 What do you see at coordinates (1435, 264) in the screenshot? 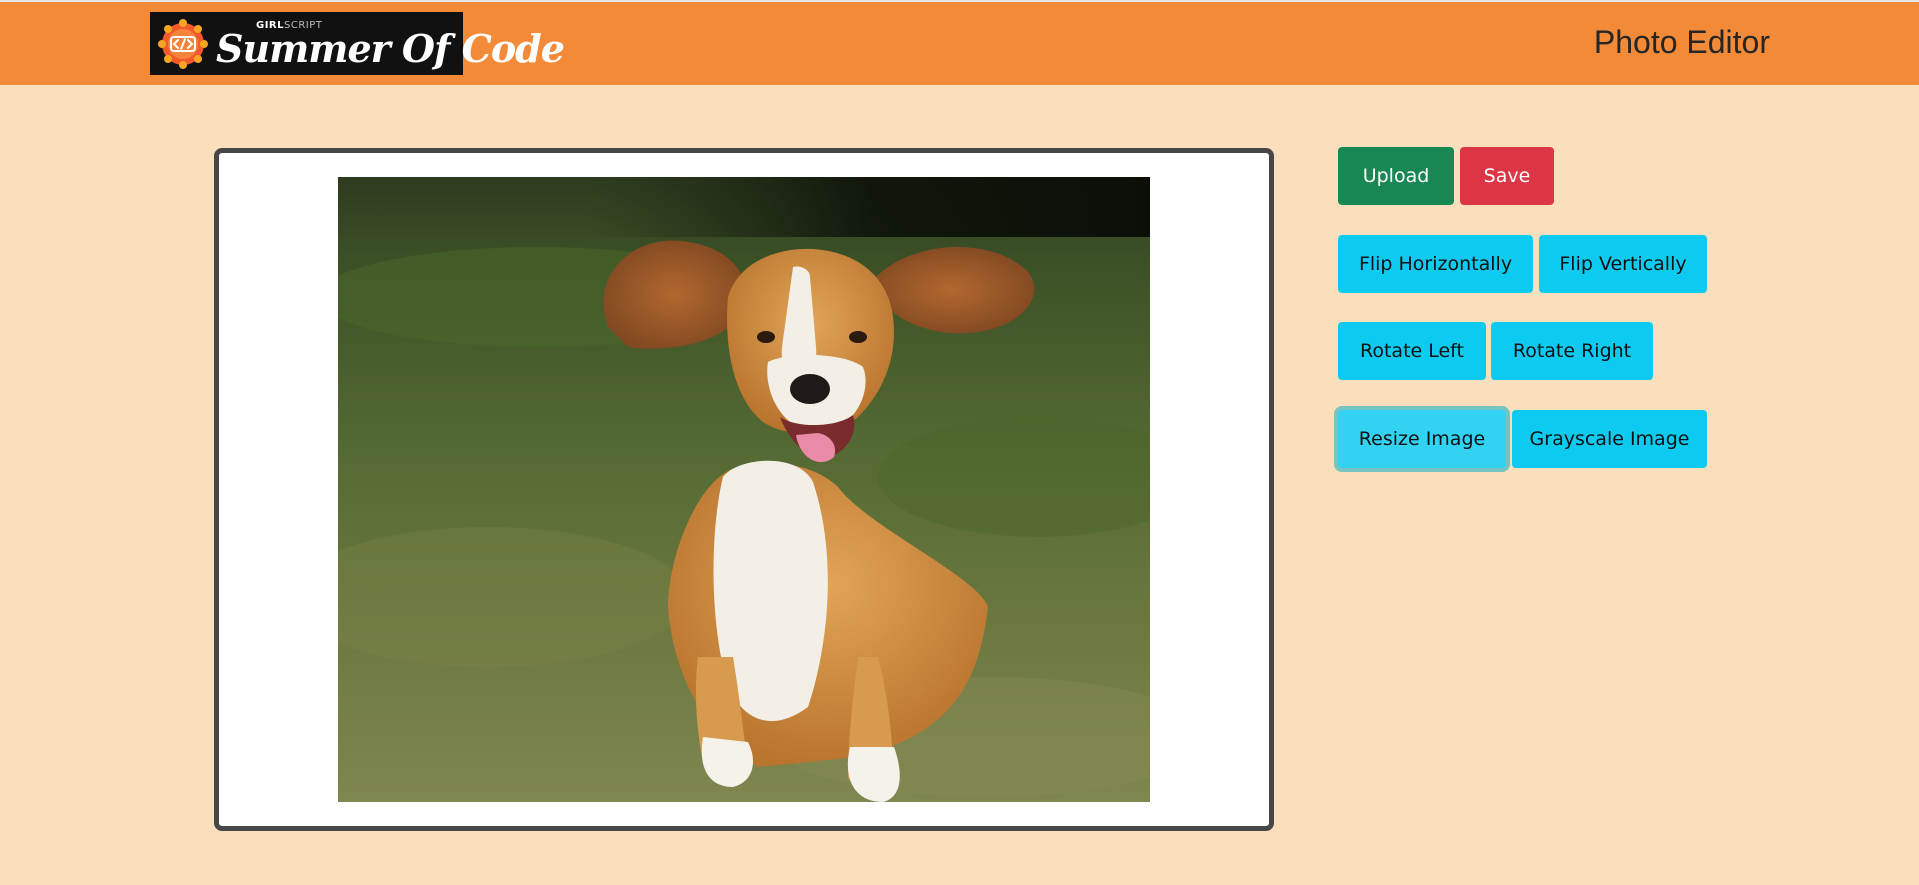
I see `flip-horizontally-button: Flip Horizontally` at bounding box center [1435, 264].